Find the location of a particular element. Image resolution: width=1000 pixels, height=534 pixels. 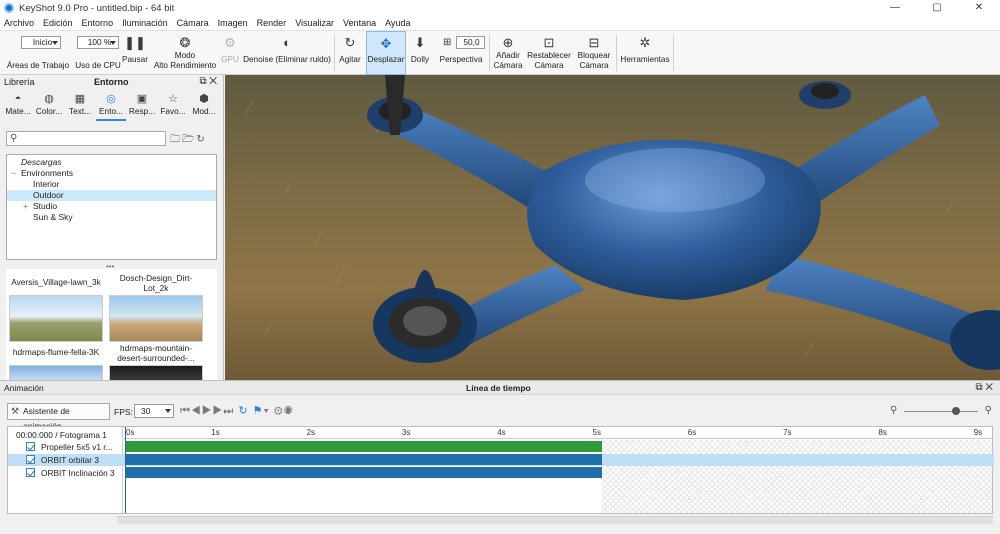

thumbnail-item: Dosch-Design_Dirt-Lot_2k is located at coordinates (156, 307).